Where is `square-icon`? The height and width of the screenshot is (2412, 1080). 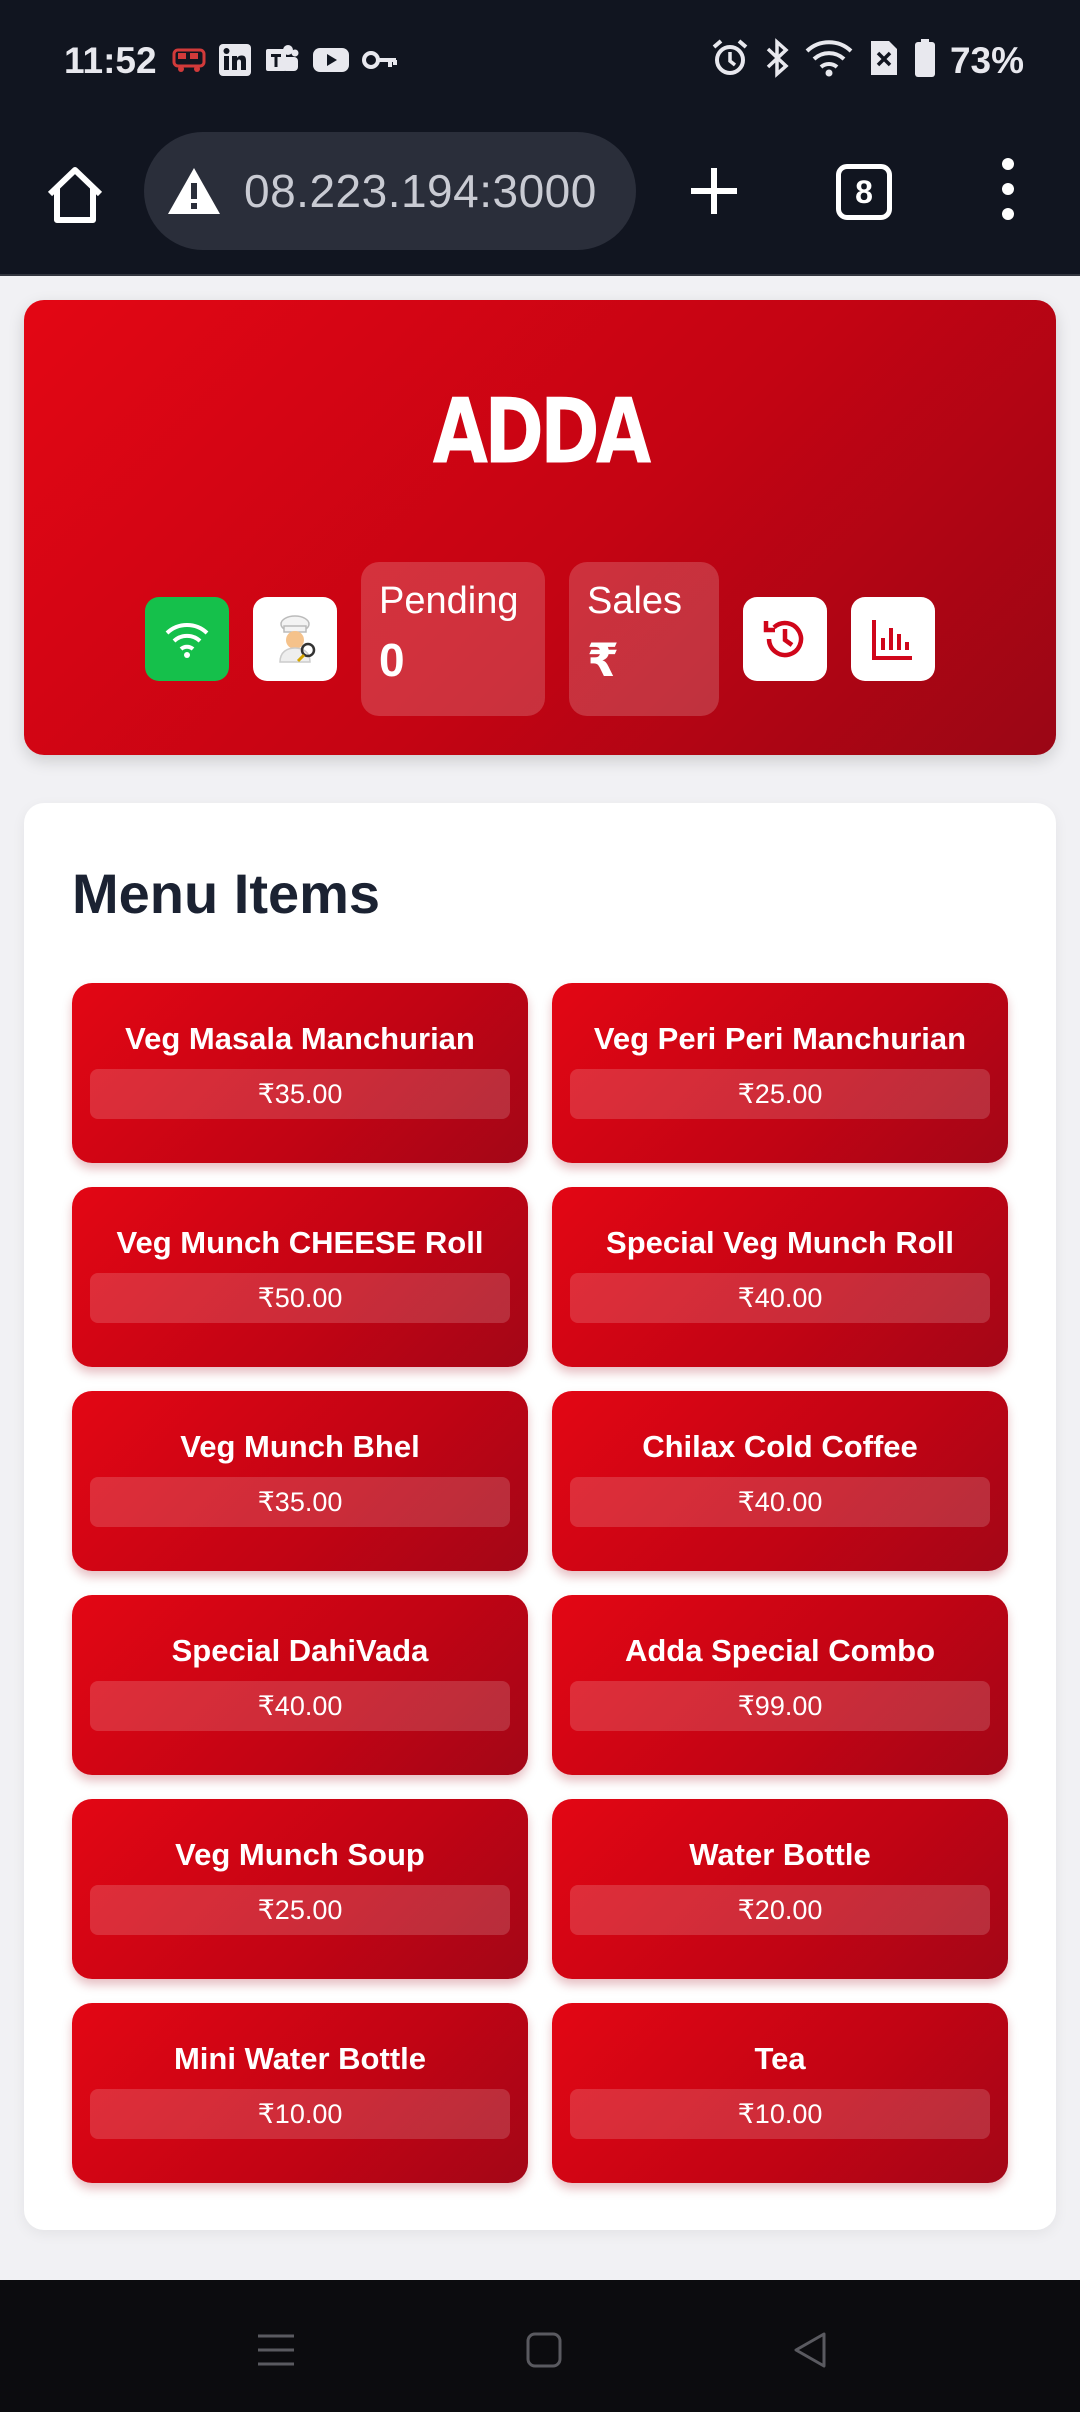
square-icon is located at coordinates (544, 2350).